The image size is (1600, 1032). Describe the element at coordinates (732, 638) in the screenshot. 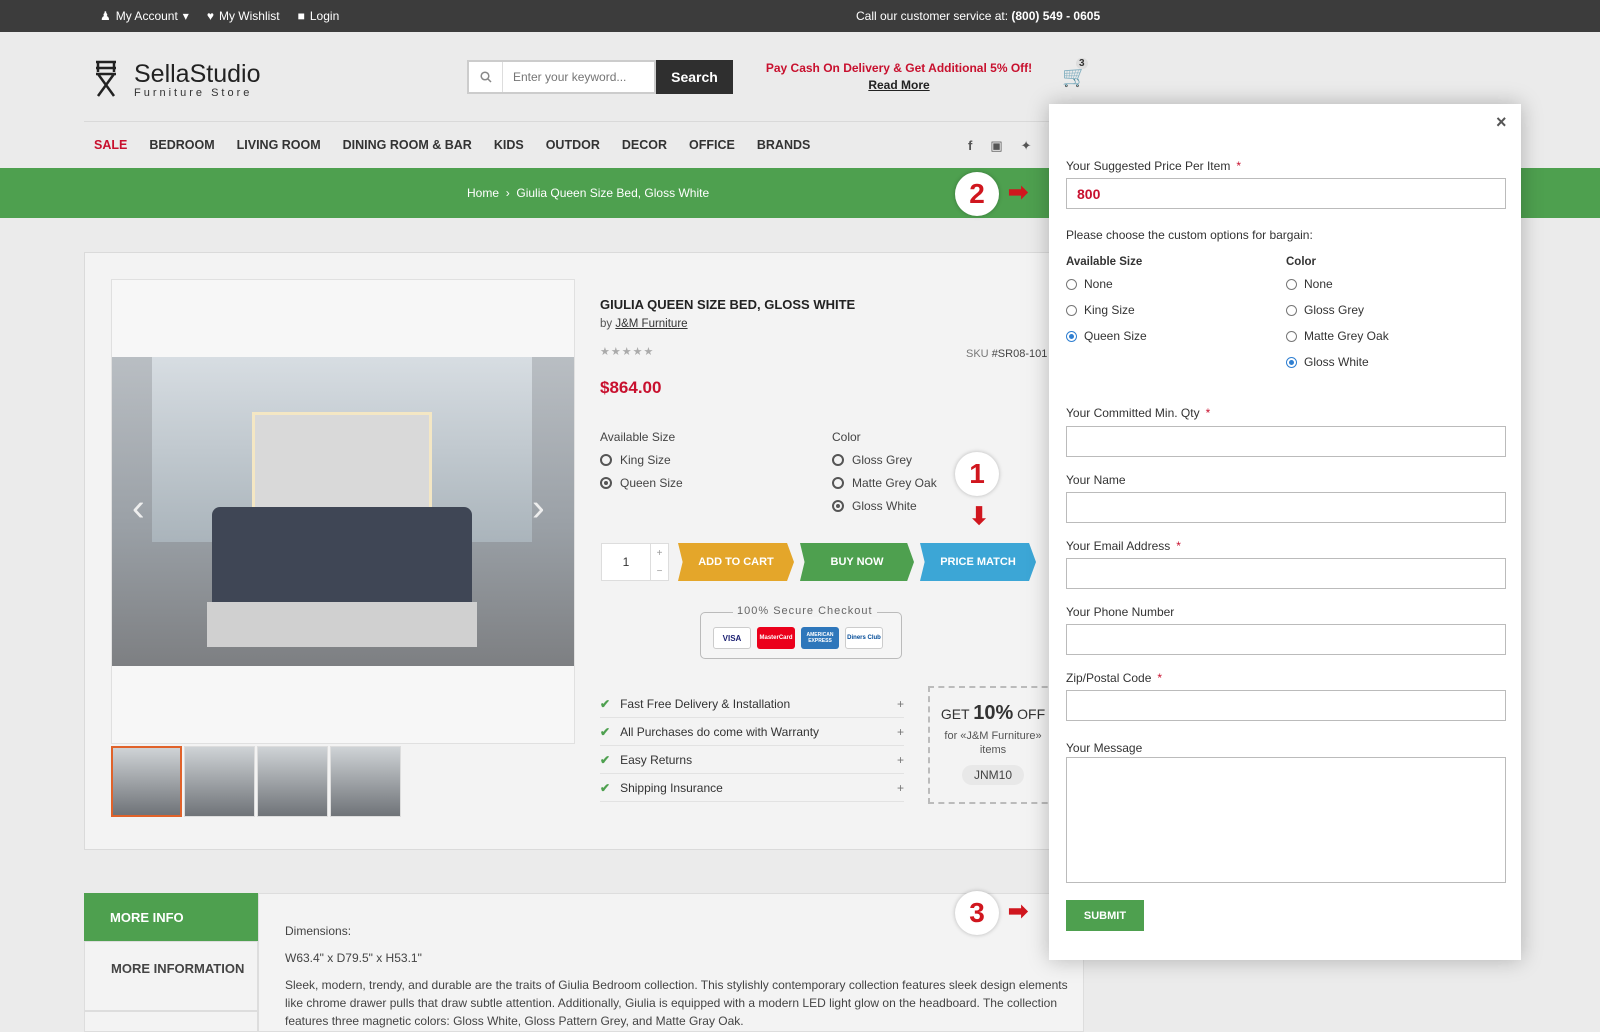

I see `visa-icon: VISA` at that location.